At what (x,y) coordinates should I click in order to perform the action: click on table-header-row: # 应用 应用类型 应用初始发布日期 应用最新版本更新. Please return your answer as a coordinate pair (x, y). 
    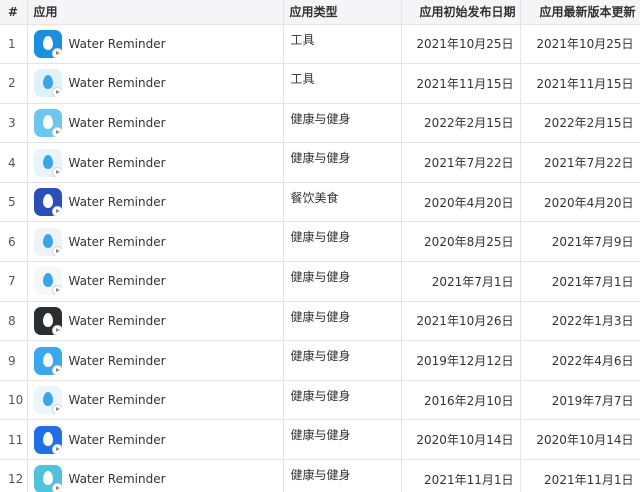
    Looking at the image, I should click on (320, 12).